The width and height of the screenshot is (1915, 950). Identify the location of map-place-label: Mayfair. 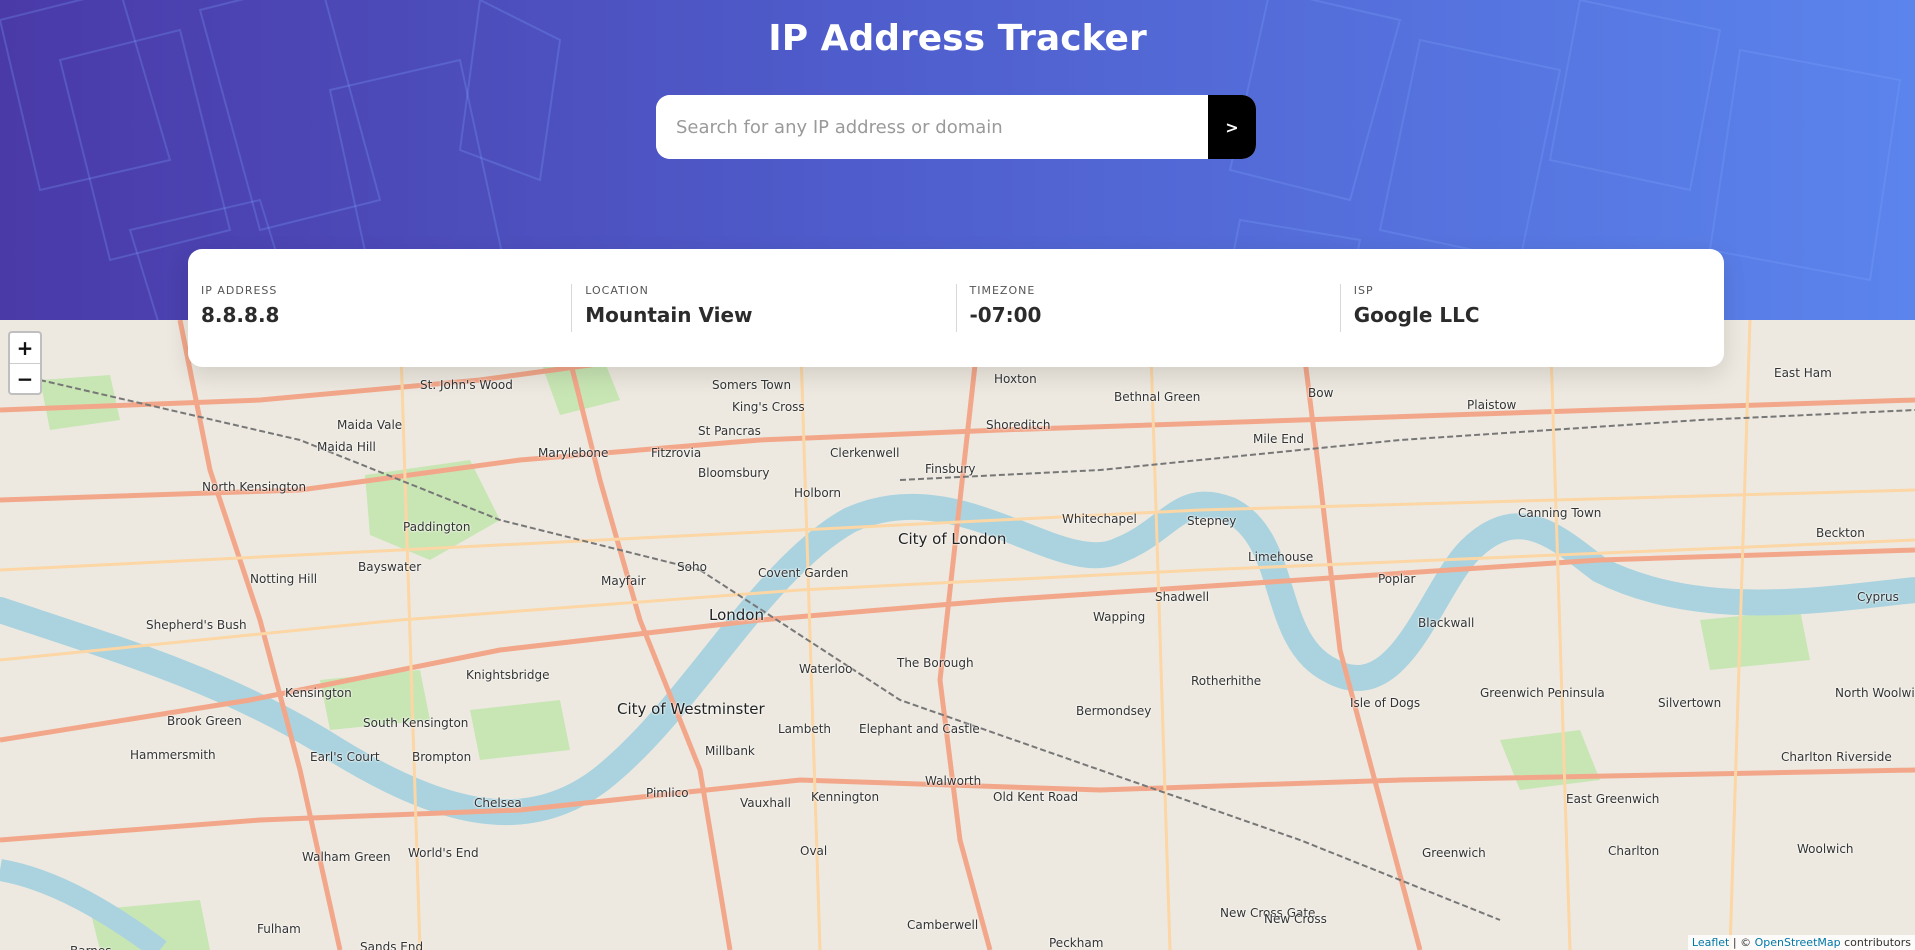
(623, 581).